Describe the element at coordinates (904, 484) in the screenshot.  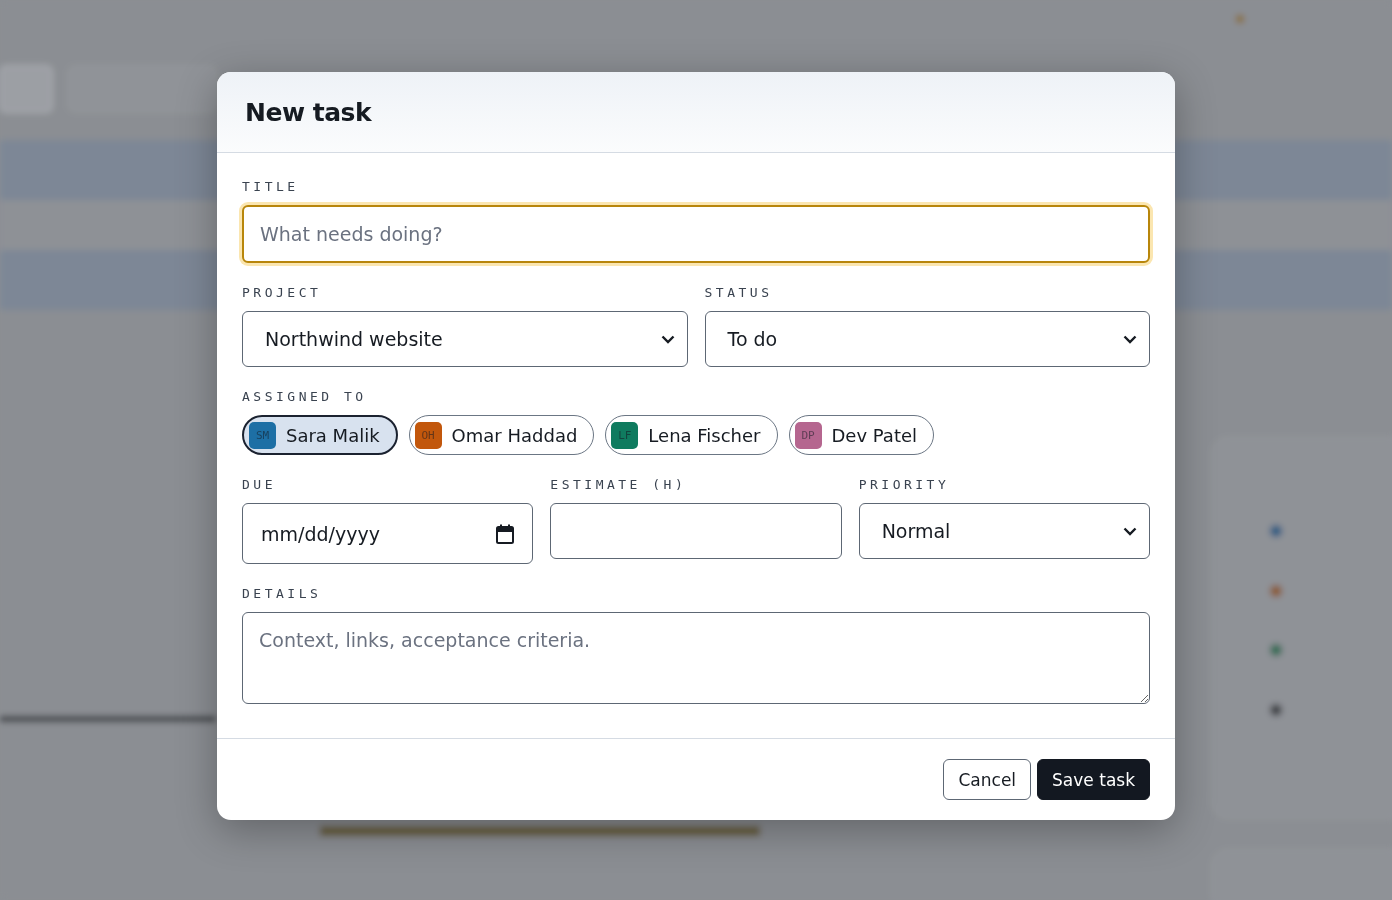
I see `field-label: PRIORITY` at that location.